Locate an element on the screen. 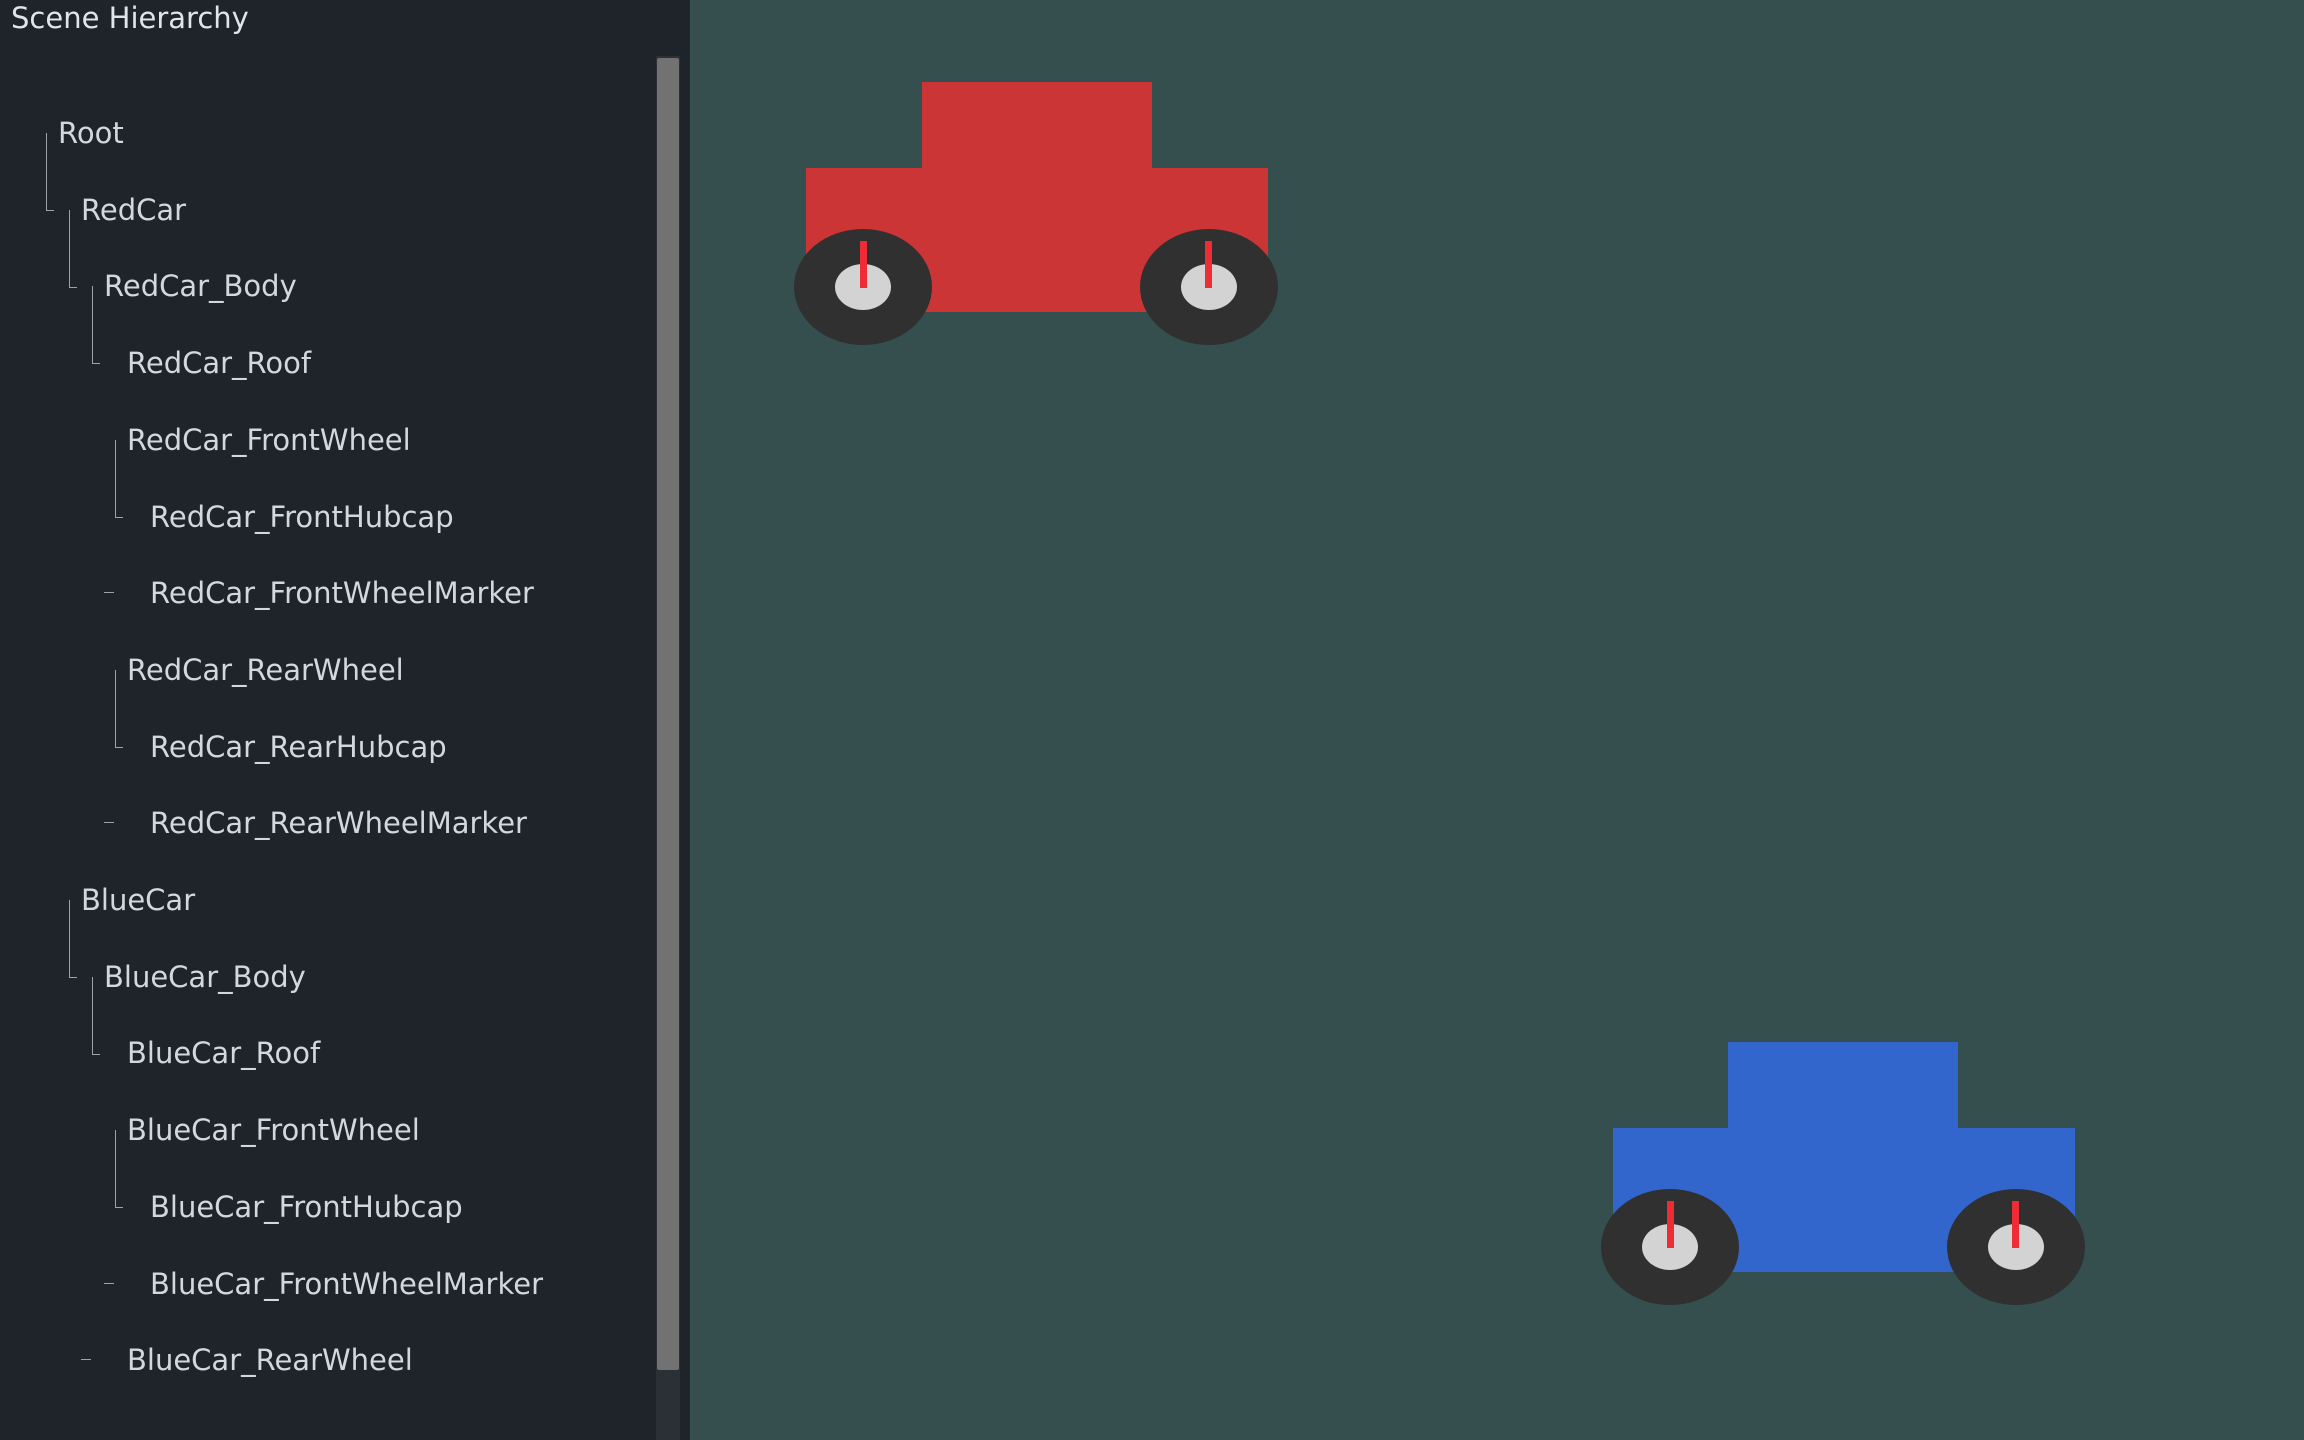 This screenshot has height=1440, width=2304. blue-car-front-wheel-marker is located at coordinates (1670, 1224).